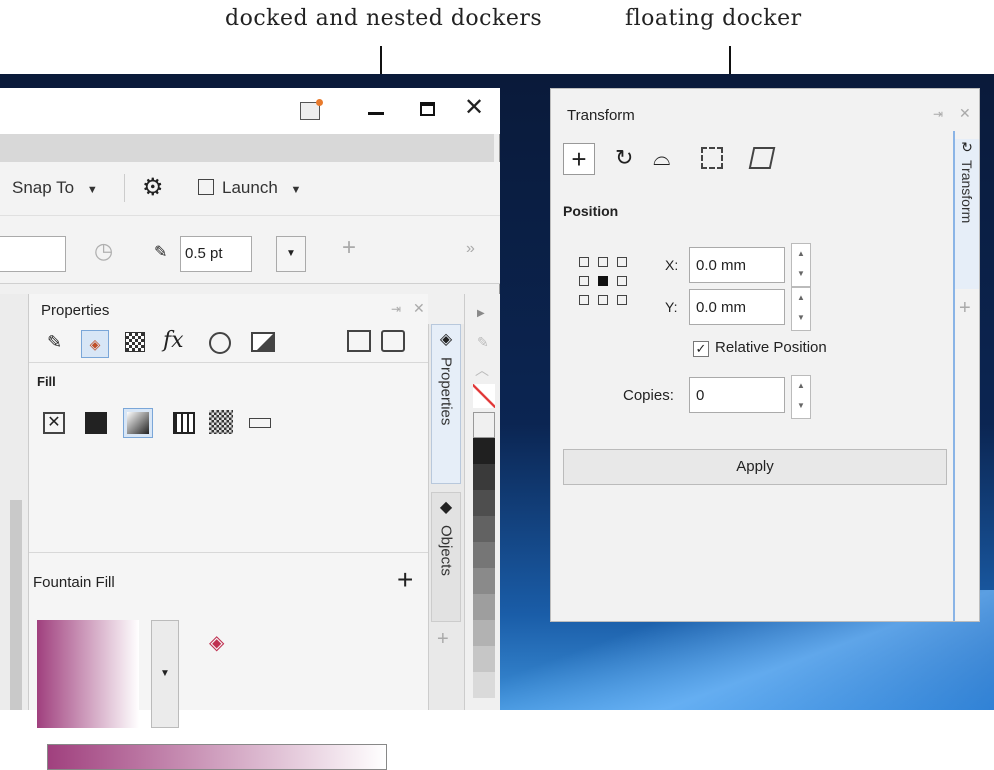 Image resolution: width=994 pixels, height=770 pixels. Describe the element at coordinates (16, 605) in the screenshot. I see `vertical-scrollbar` at that location.